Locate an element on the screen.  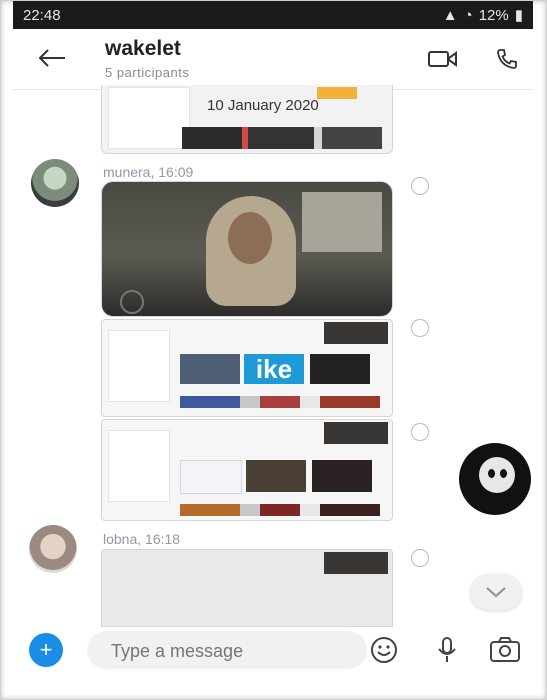
ike-banner: ike is located at coordinates (274, 369).